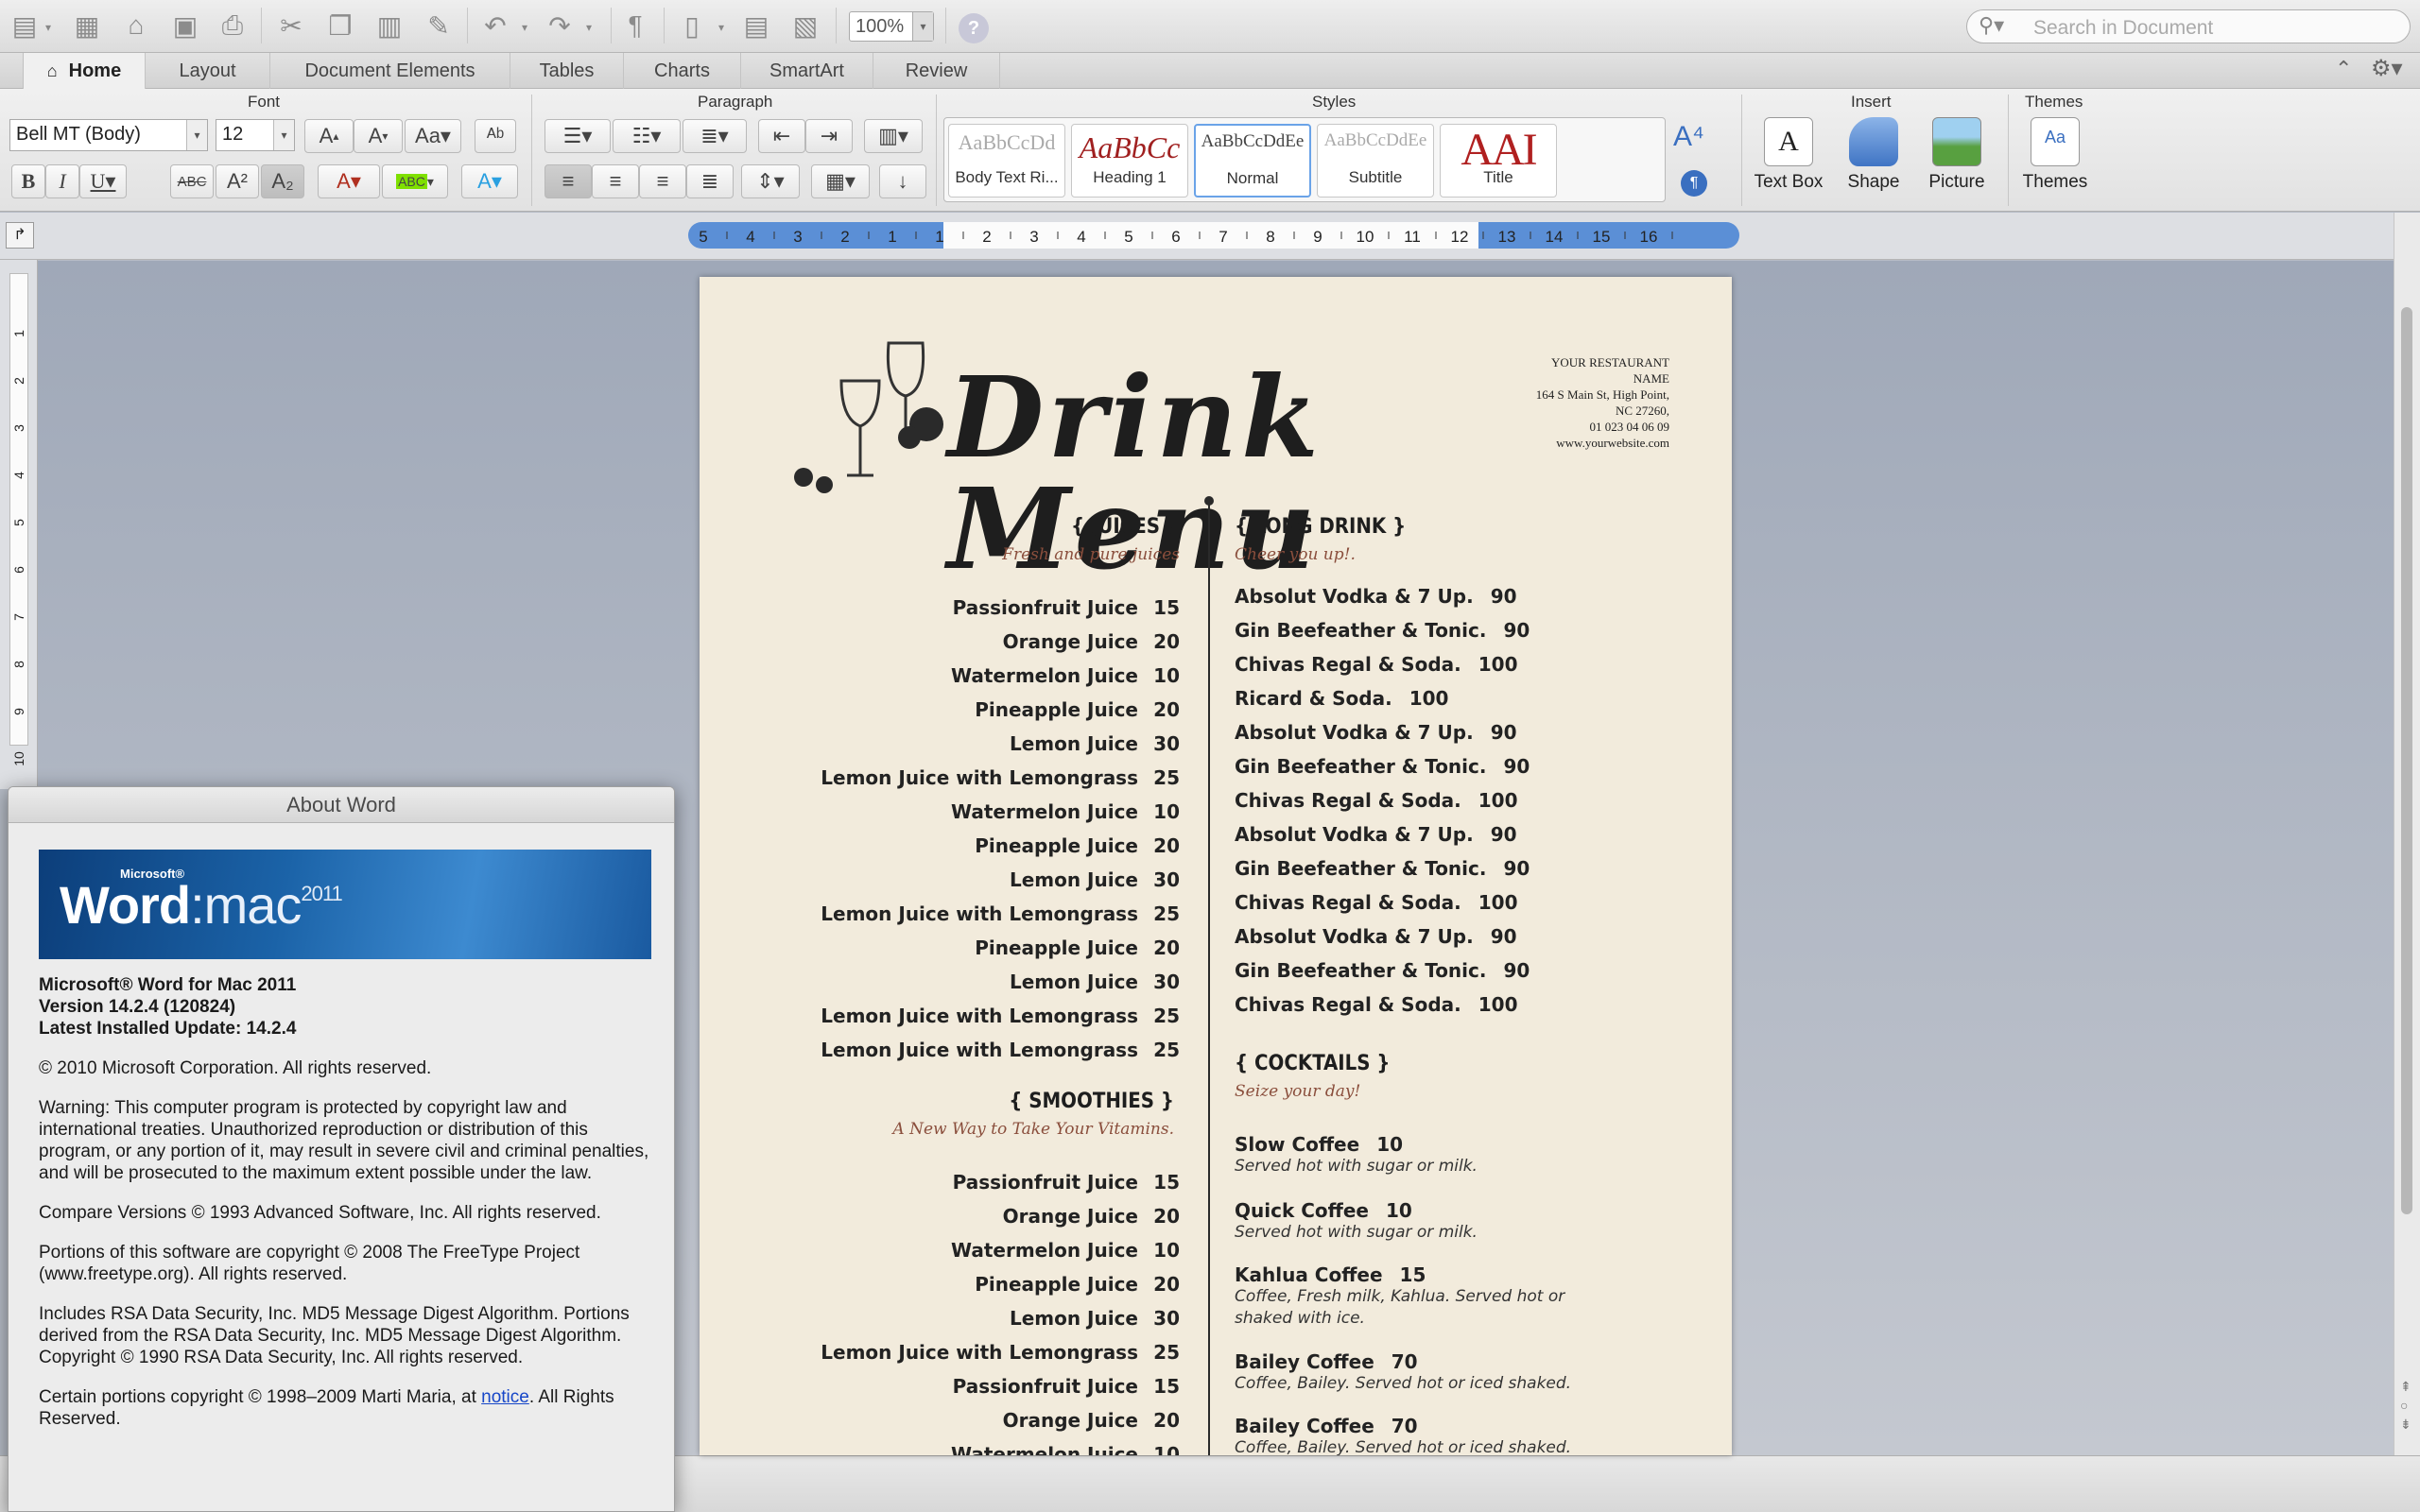 The height and width of the screenshot is (1512, 2420). What do you see at coordinates (390, 71) in the screenshot?
I see `tab-document-elements: Document Elements` at bounding box center [390, 71].